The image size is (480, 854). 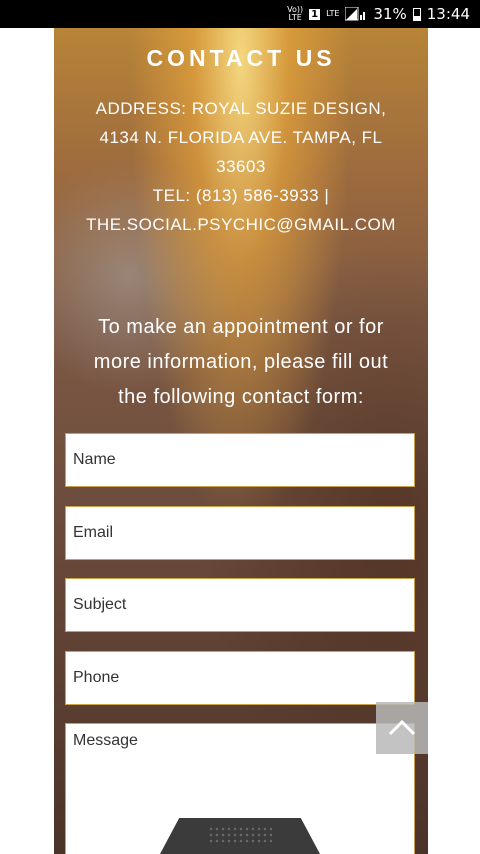 I want to click on address-line: 4134 N. FLORIDA AVE. TAMPA, FL, so click(x=241, y=137).